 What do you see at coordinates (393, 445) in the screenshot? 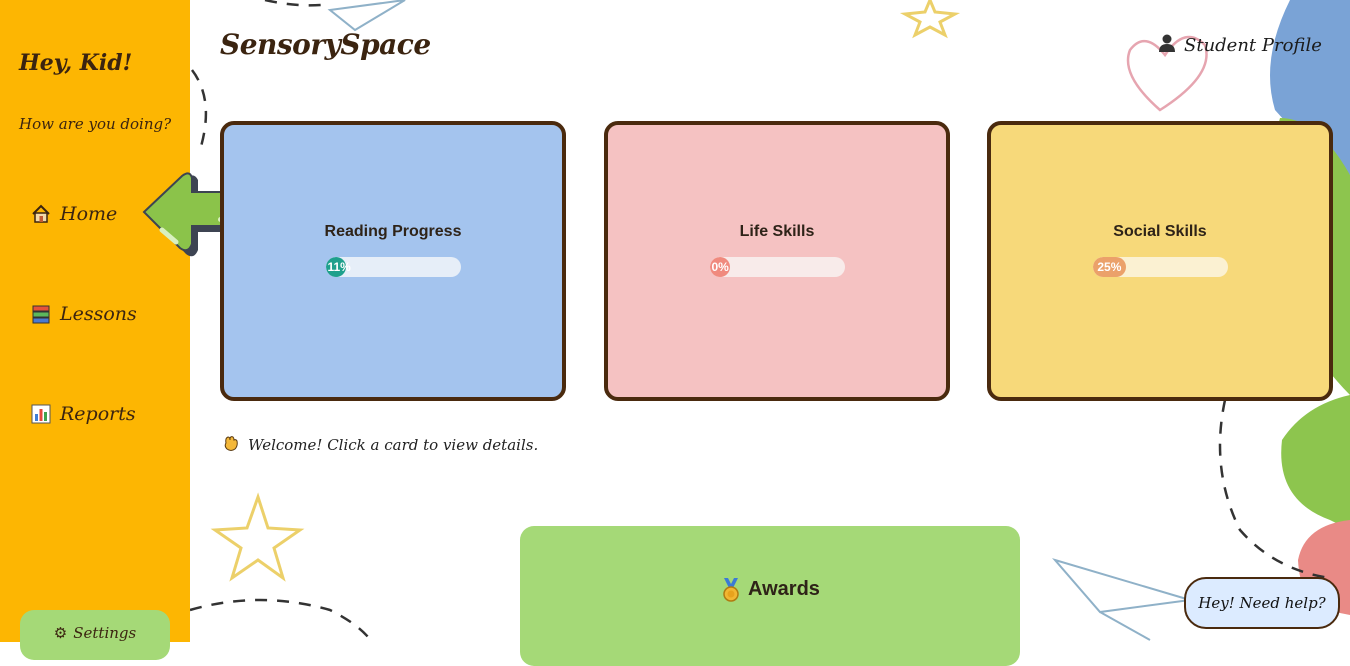
I see `welcome-text: Welcome! Click a card to view details.` at bounding box center [393, 445].